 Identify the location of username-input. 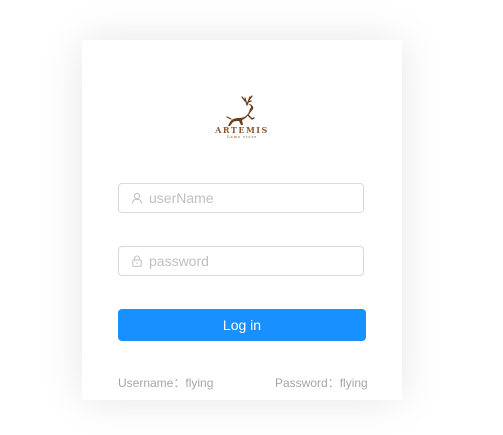
(249, 198).